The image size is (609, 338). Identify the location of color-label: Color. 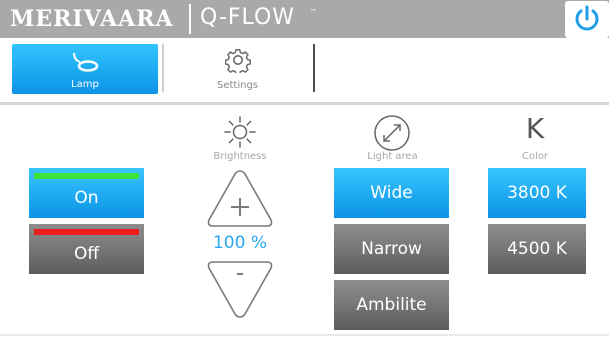
(535, 156).